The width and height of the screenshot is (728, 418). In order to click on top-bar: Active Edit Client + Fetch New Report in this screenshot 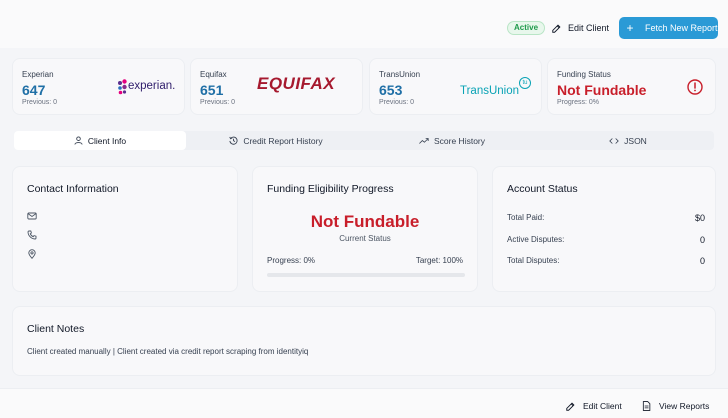, I will do `click(364, 24)`.